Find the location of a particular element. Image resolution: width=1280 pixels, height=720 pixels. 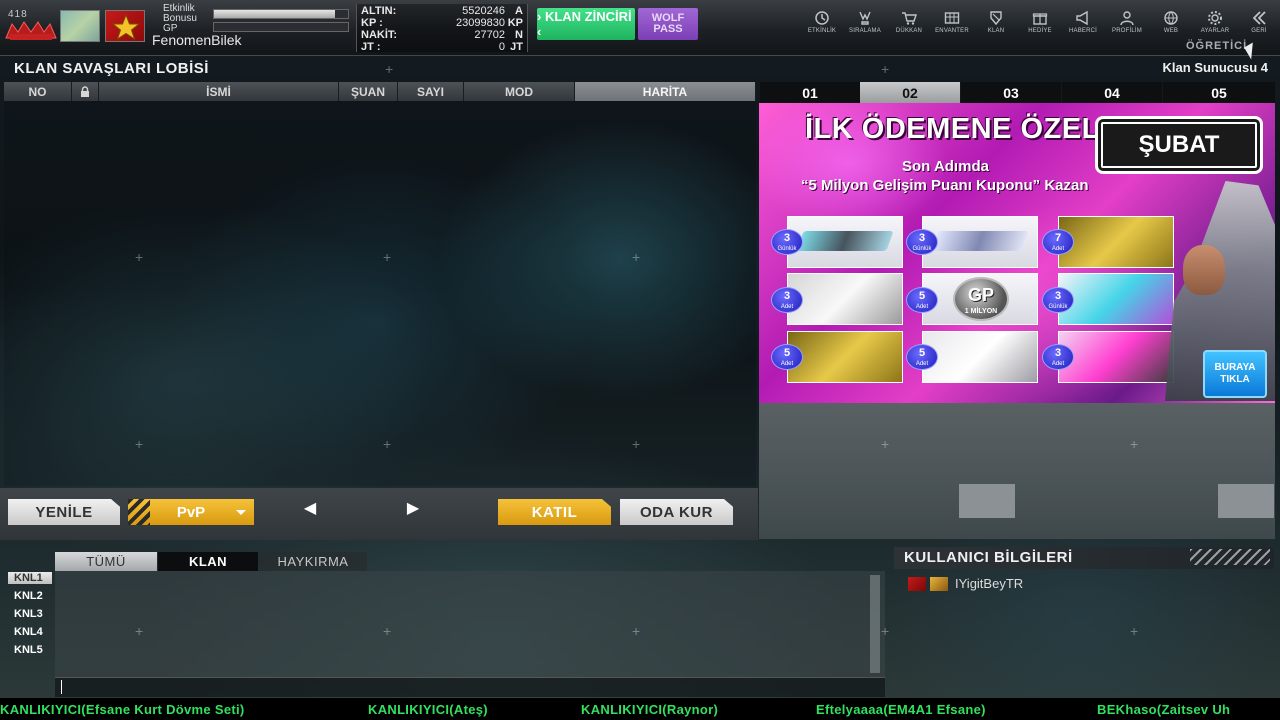

nav-shop: DÜKKAN is located at coordinates (909, 22).